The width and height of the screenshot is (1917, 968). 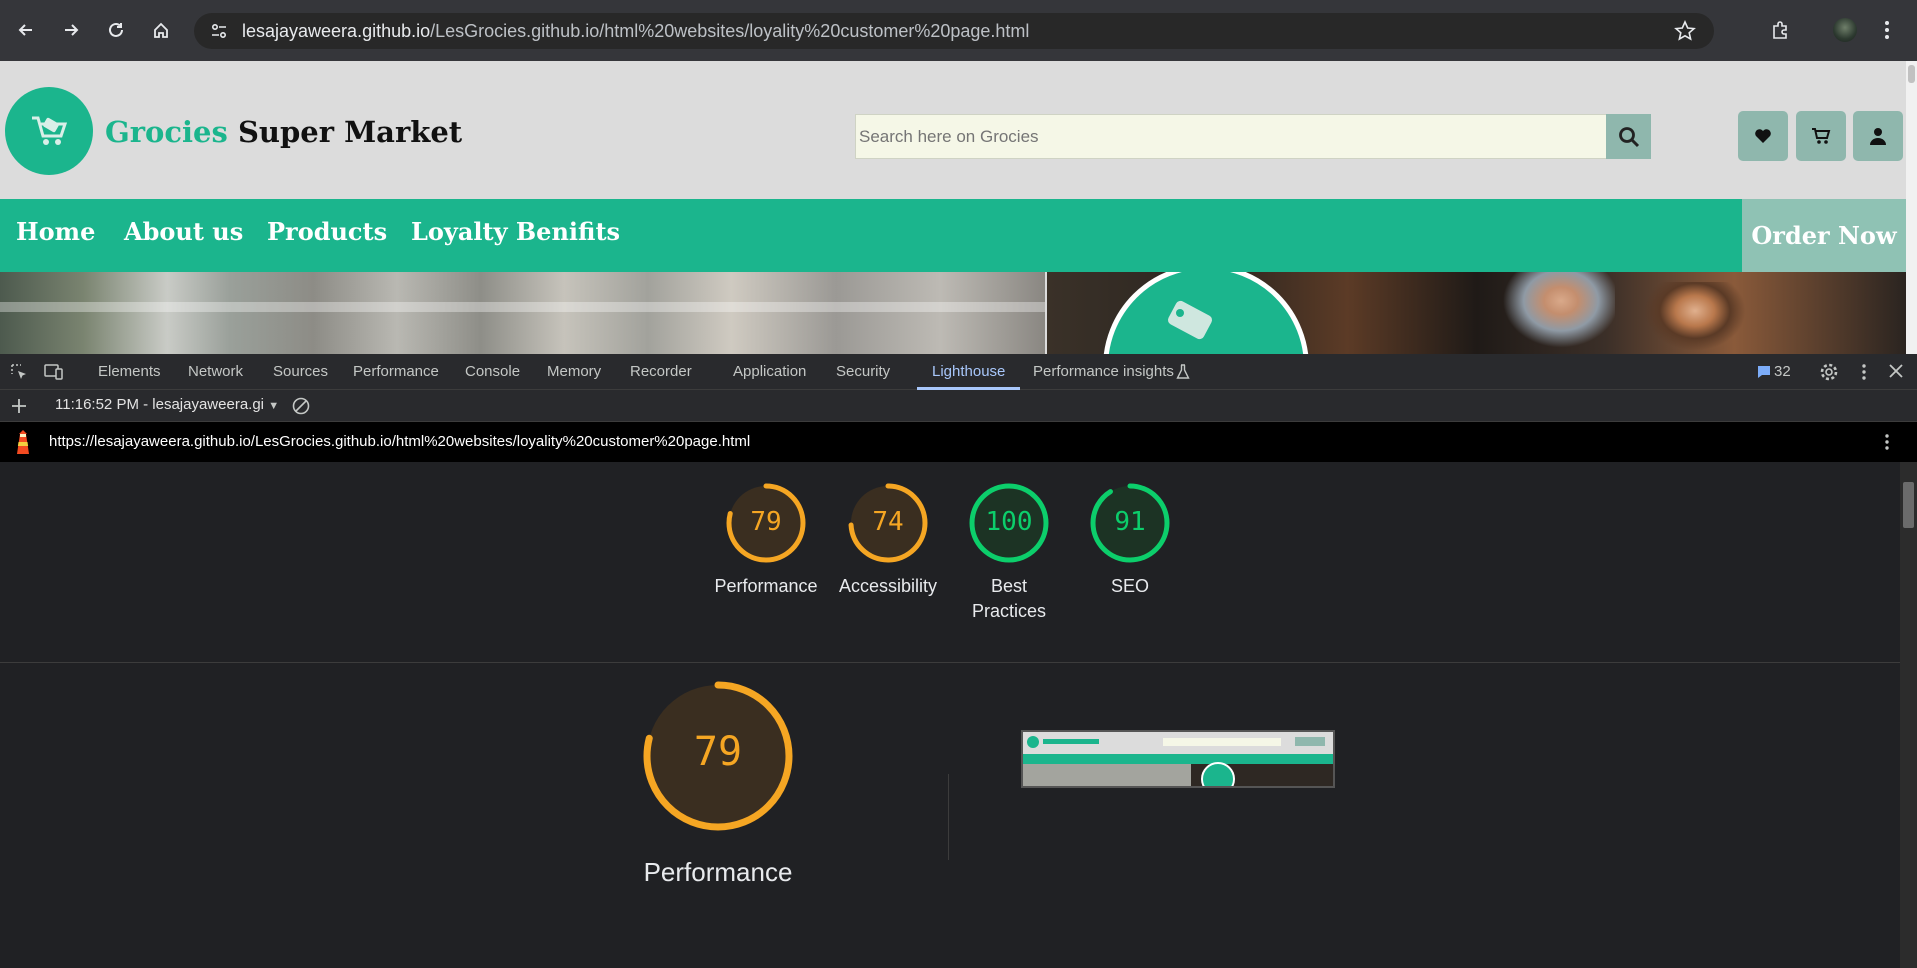 I want to click on issues-icon, so click(x=1764, y=372).